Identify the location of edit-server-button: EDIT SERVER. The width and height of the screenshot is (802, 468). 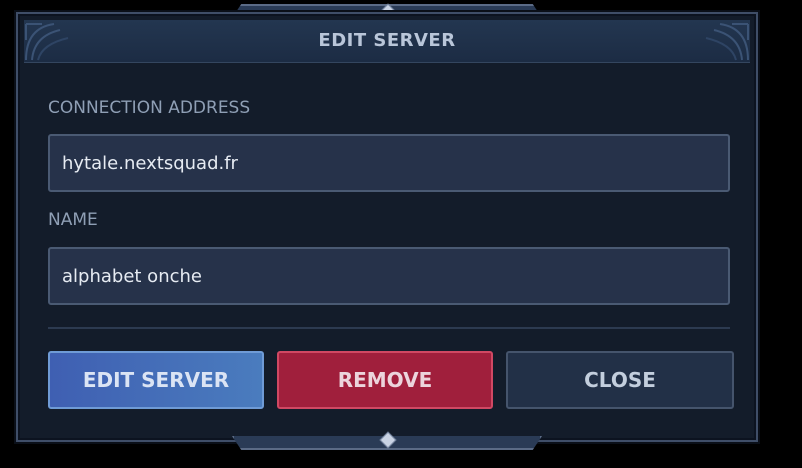
(156, 380).